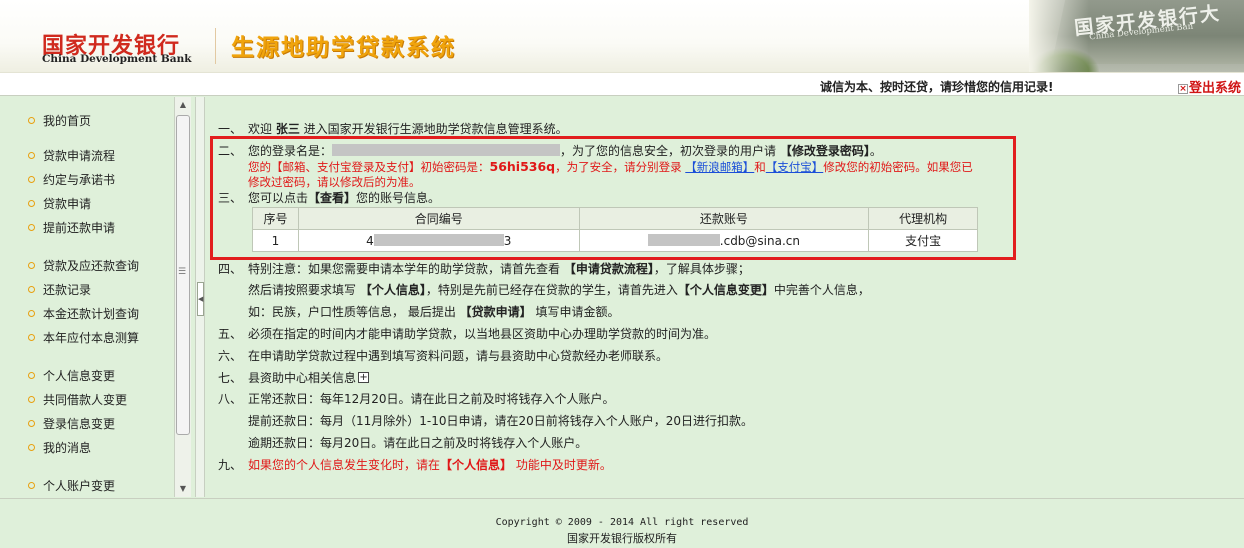 This screenshot has width=1244, height=548. What do you see at coordinates (334, 182) in the screenshot?
I see `initial-password-notice-line2: 修改过密码，请以修改后的为准。` at bounding box center [334, 182].